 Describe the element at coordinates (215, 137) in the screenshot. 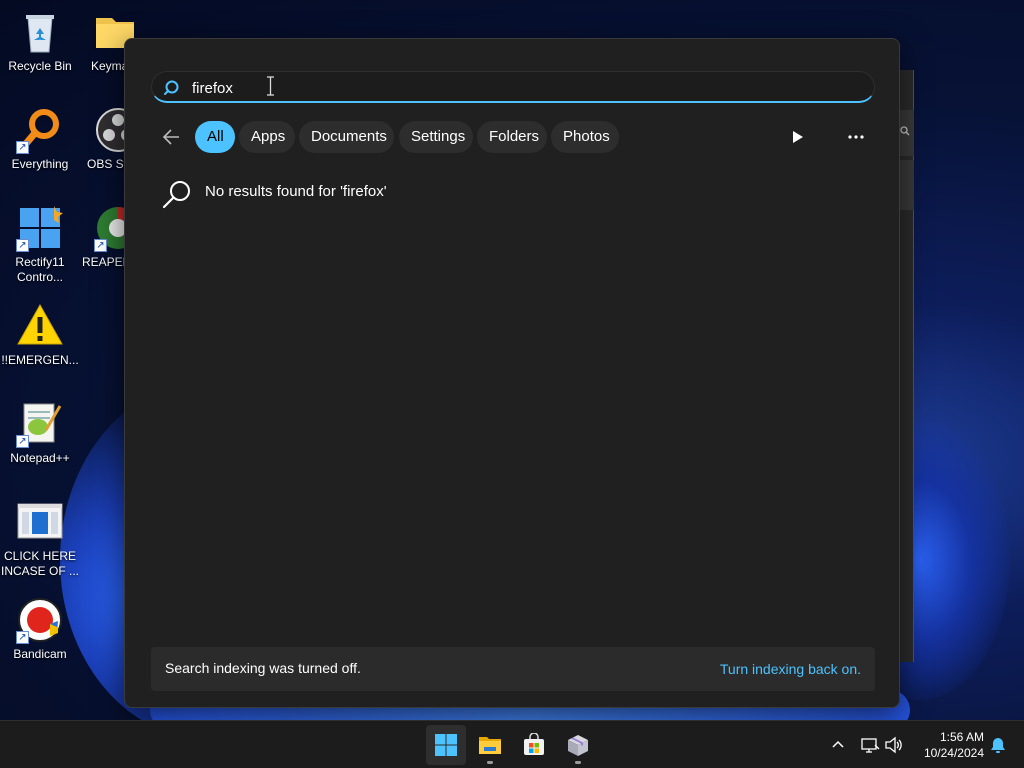

I see `filter-all: All` at that location.